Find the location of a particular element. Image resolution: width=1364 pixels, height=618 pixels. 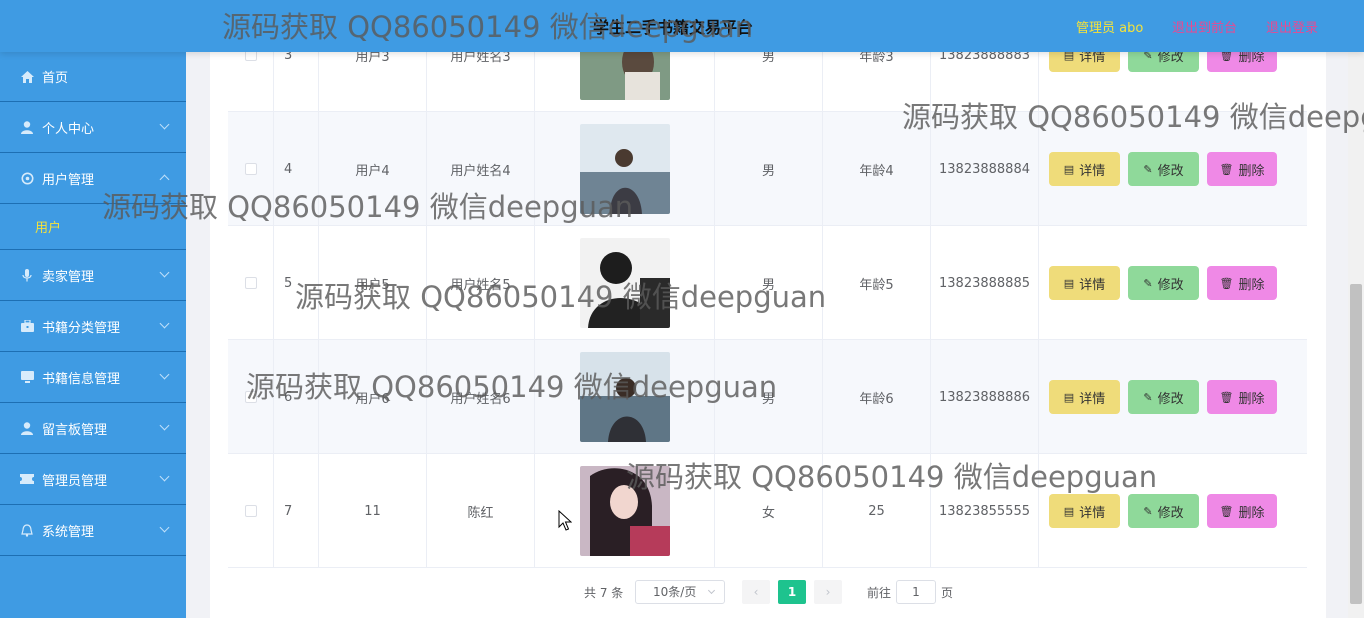

sidebar-item-users: 用户管理 is located at coordinates (93, 178).